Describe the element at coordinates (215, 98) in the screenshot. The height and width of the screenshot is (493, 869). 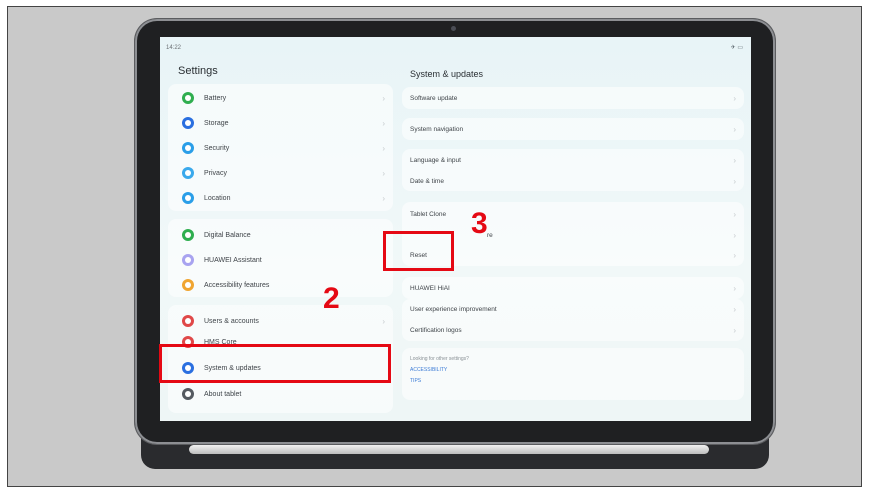
I see `settings-item-label: Battery` at that location.